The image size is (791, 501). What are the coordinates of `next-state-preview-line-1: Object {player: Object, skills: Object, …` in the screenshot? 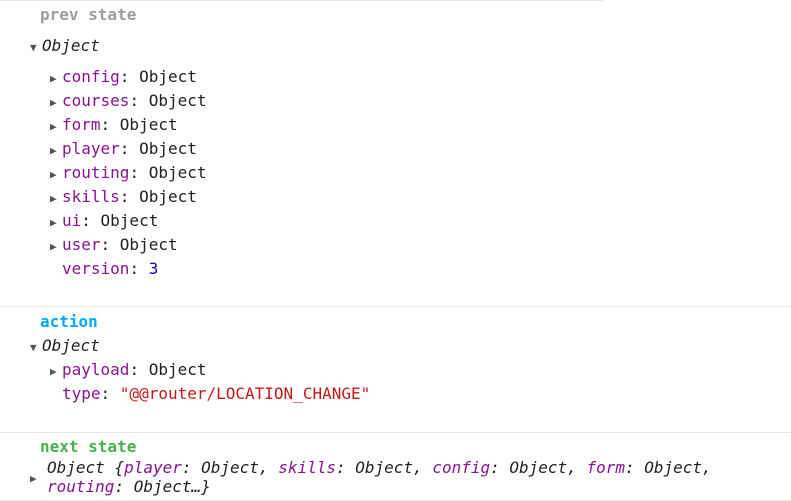 It's located at (379, 468).